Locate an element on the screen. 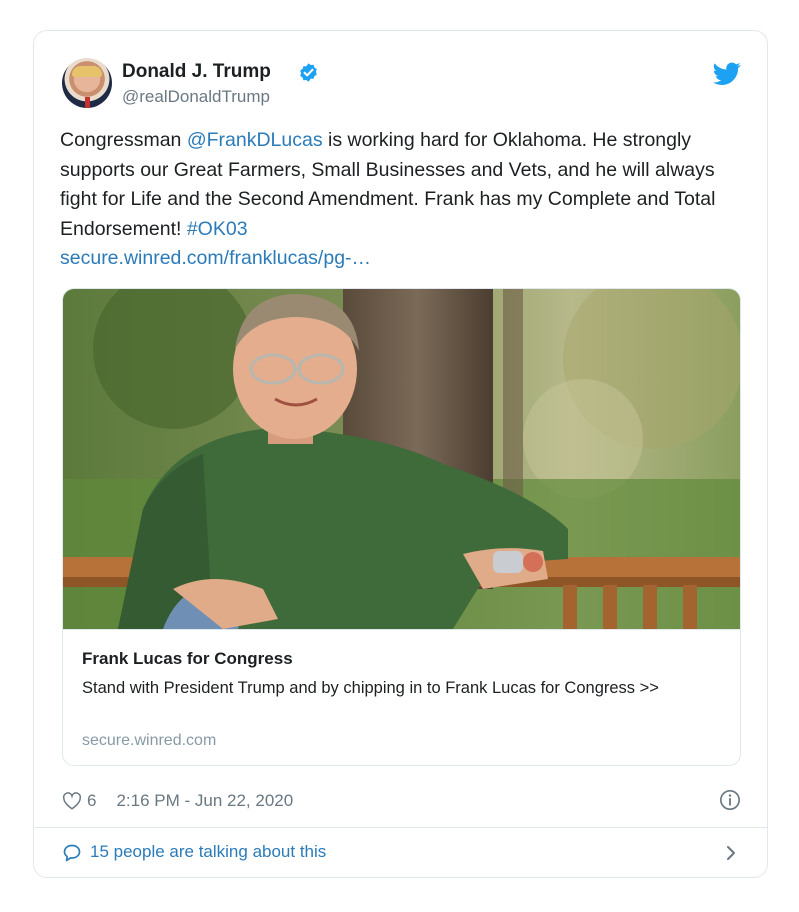 Image resolution: width=799 pixels, height=912 pixels. info-icon is located at coordinates (730, 800).